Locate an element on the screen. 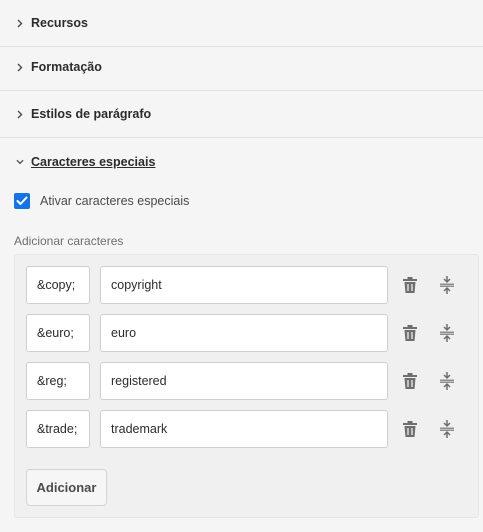 Image resolution: width=483 pixels, height=532 pixels. char-code-field: &trade; is located at coordinates (58, 429).